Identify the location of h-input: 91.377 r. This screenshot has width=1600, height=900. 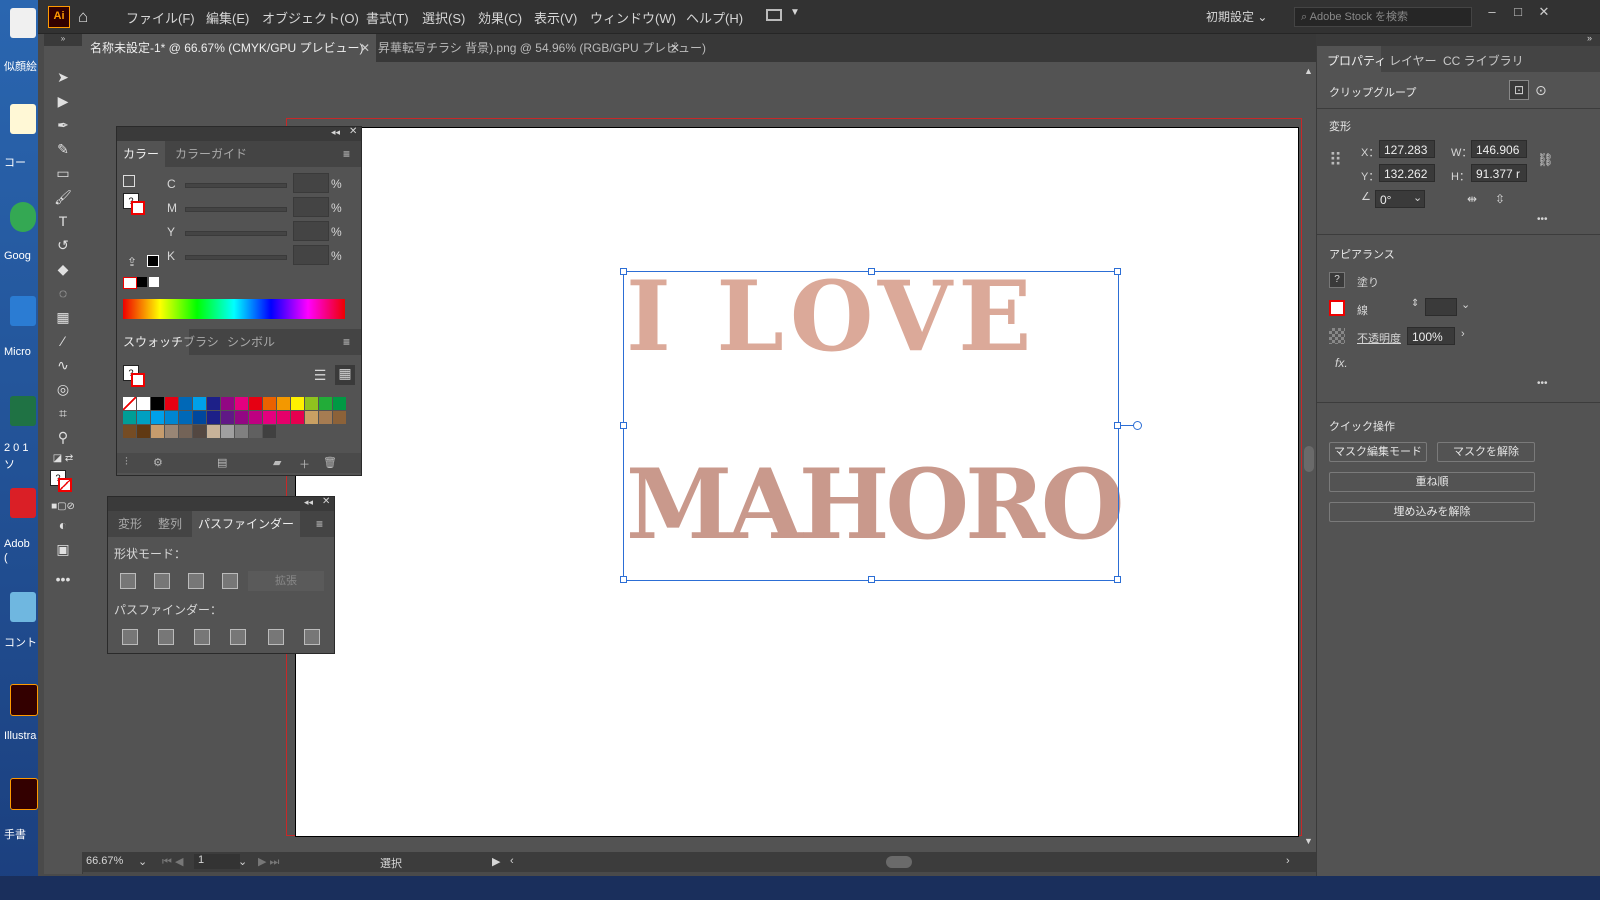
(1499, 173).